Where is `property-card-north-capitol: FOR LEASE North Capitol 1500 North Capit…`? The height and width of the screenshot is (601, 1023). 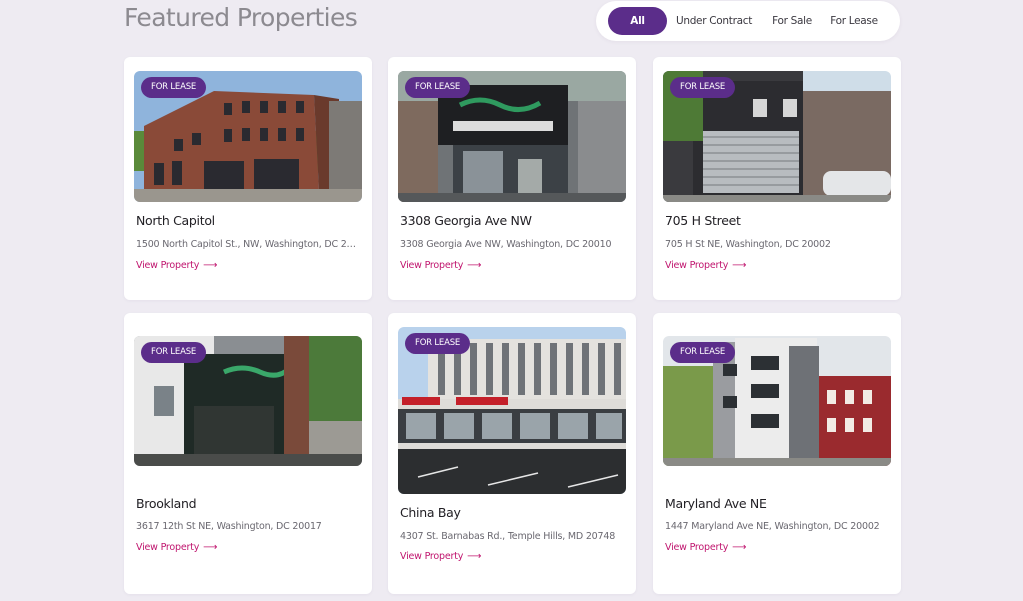 property-card-north-capitol: FOR LEASE North Capitol 1500 North Capit… is located at coordinates (248, 178).